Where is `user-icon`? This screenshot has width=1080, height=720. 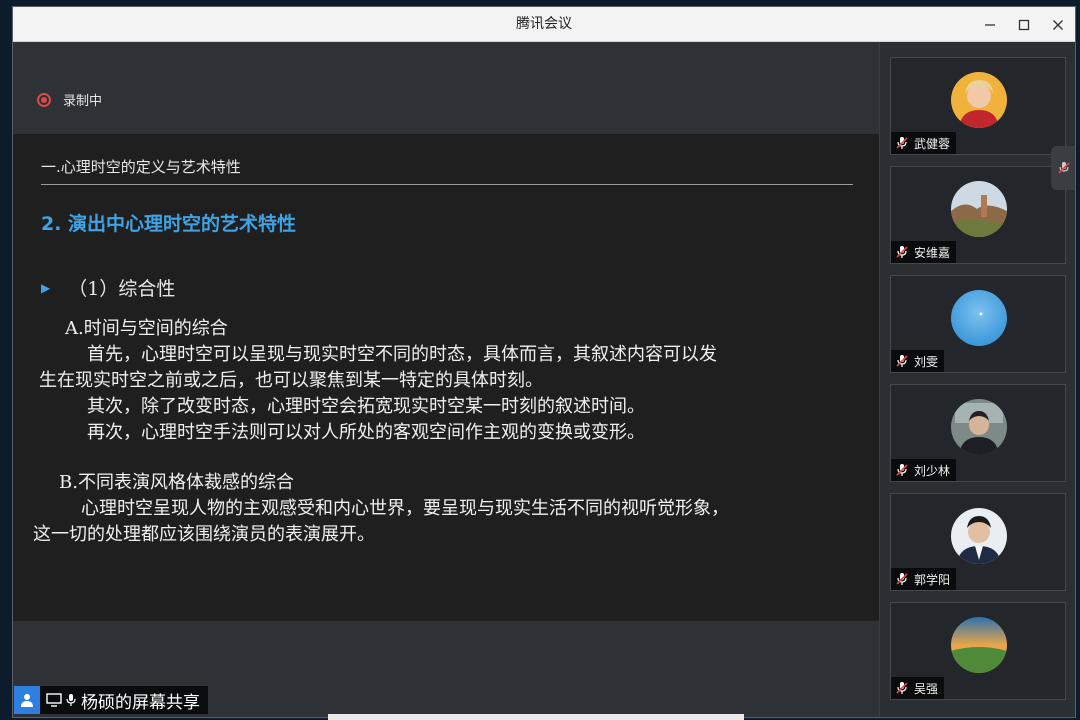 user-icon is located at coordinates (27, 700).